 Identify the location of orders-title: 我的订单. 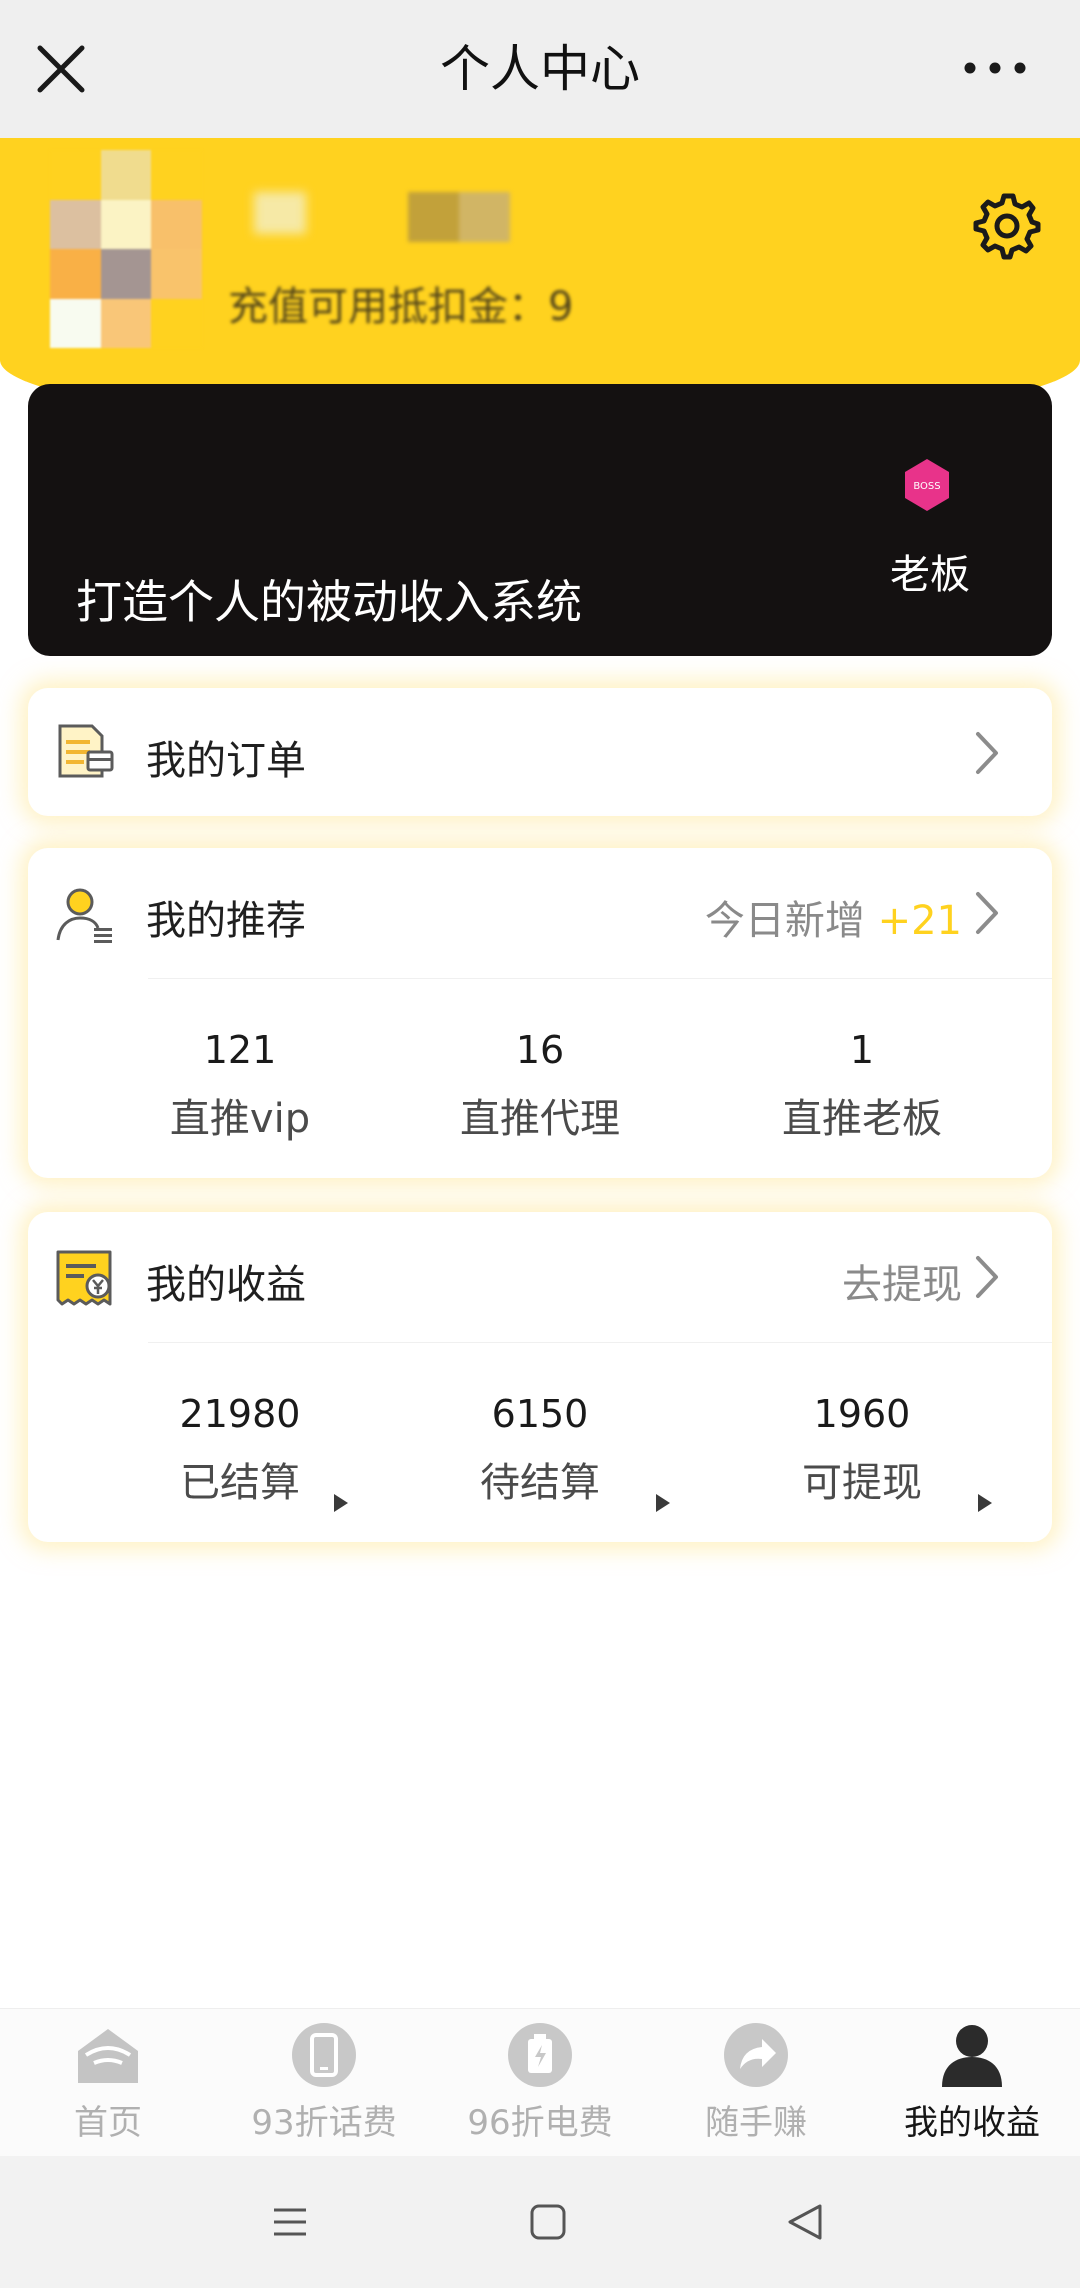
(226, 761).